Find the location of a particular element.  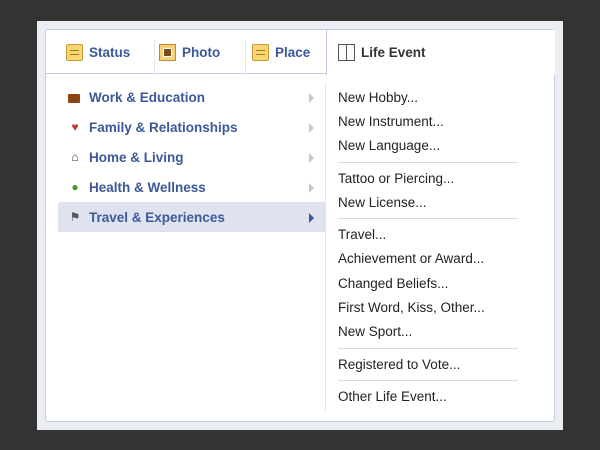

category-label: Work & Education is located at coordinates (147, 97).